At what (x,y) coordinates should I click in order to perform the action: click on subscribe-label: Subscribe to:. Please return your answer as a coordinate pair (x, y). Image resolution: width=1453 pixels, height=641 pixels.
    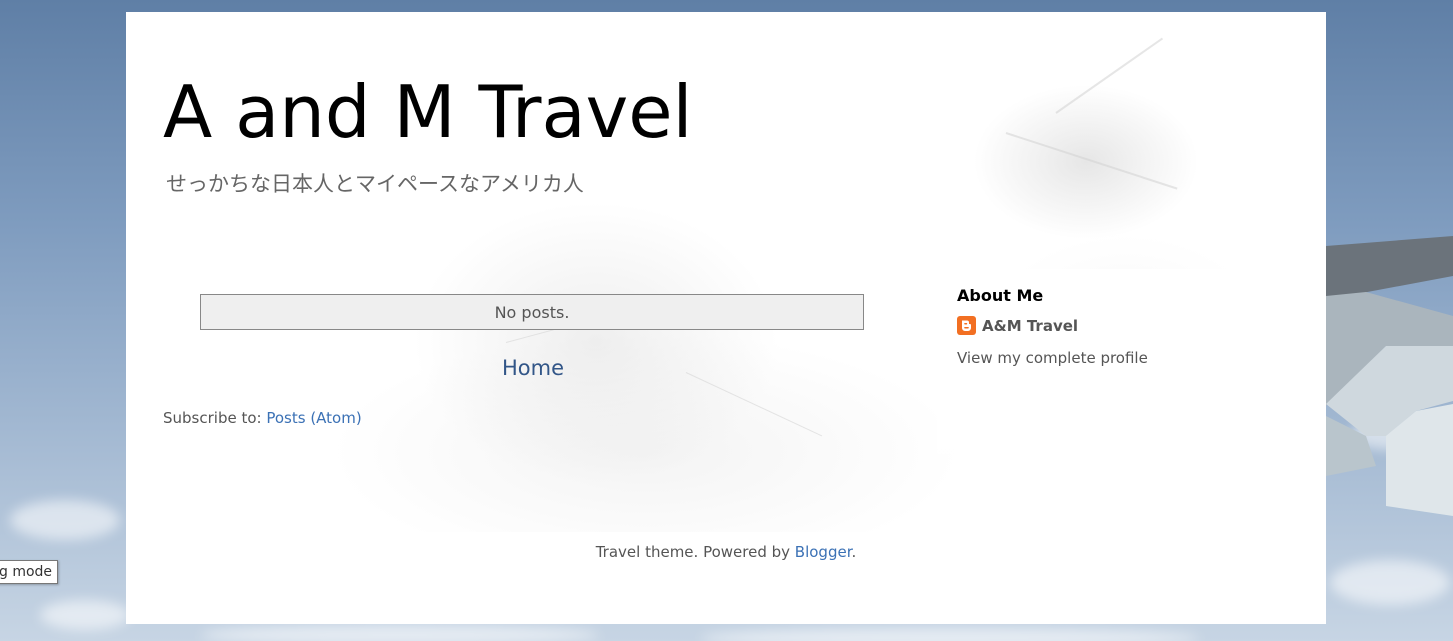
    Looking at the image, I should click on (212, 418).